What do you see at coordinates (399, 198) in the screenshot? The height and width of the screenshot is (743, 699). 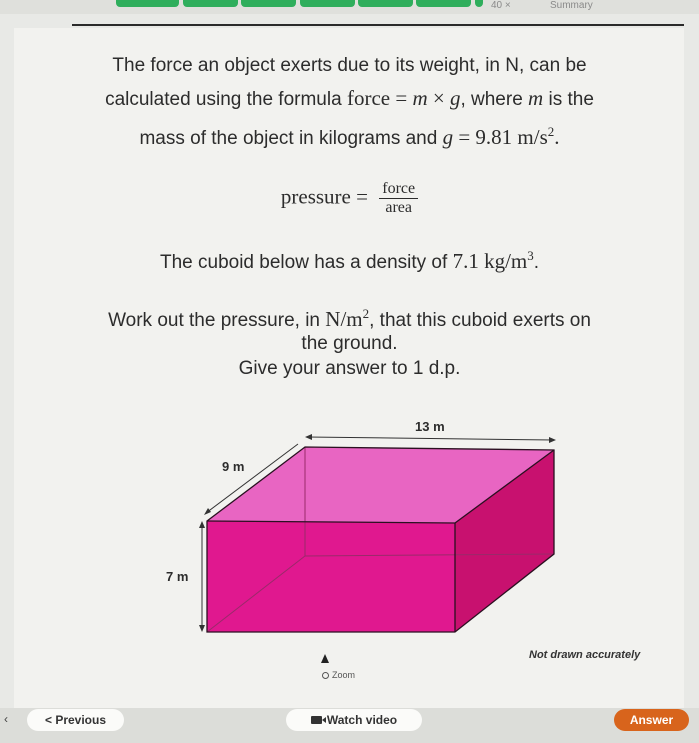 I see `pressure-fraction: force area` at bounding box center [399, 198].